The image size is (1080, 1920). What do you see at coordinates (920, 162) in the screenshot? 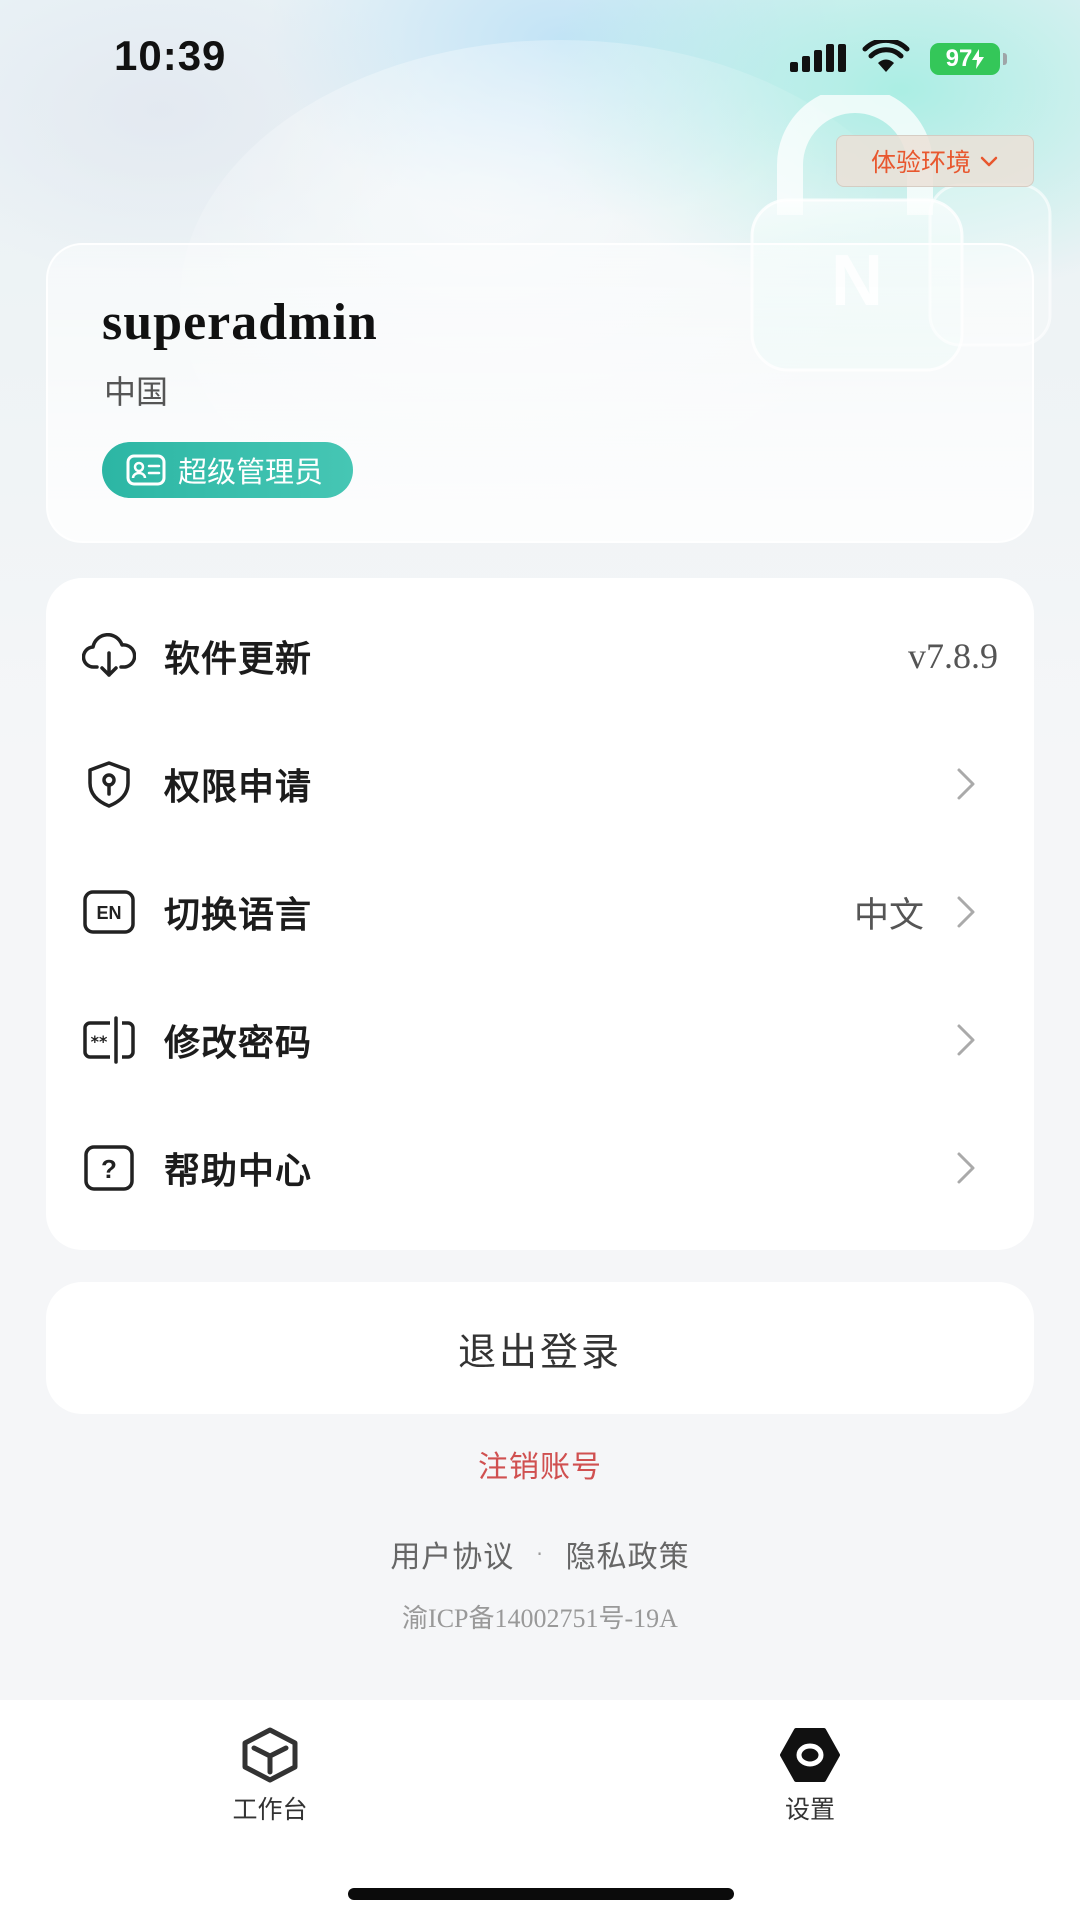
I see `environment-label: 体验环境` at bounding box center [920, 162].